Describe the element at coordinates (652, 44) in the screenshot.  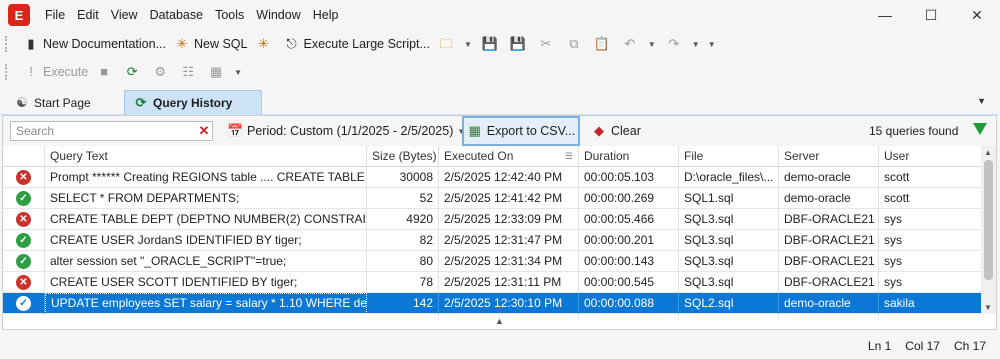
I see `undo-dropdown-icon: ▼` at that location.